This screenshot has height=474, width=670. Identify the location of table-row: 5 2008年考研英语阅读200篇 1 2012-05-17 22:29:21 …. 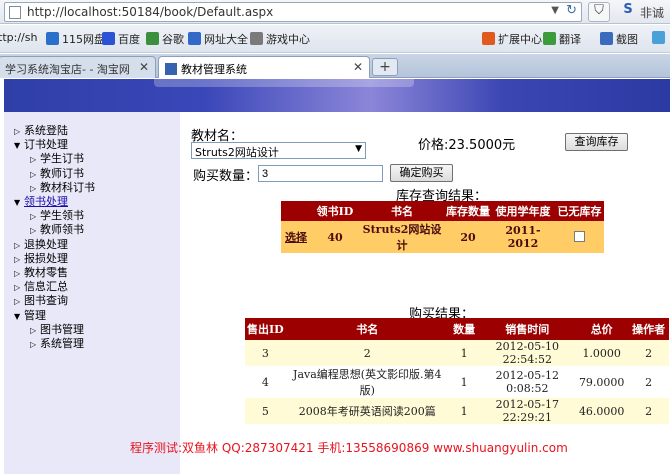
(457, 411).